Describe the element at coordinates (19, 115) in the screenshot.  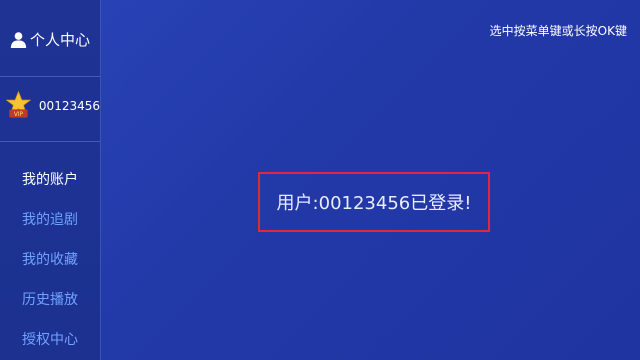
I see `vip-badge-text: VIP` at that location.